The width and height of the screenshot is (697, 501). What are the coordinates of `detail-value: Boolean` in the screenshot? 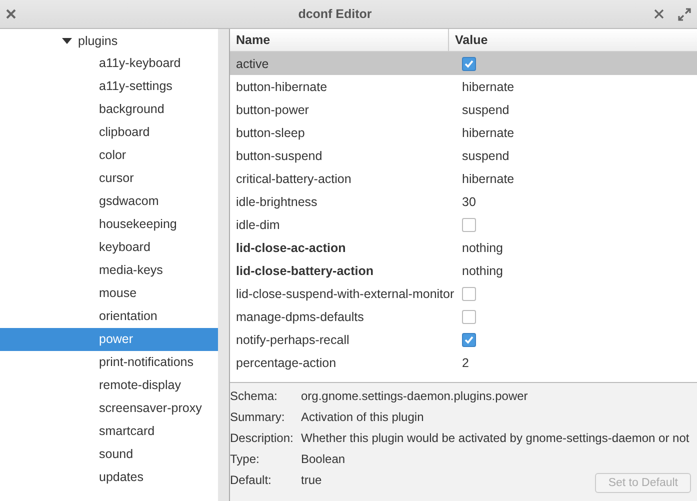 It's located at (323, 459).